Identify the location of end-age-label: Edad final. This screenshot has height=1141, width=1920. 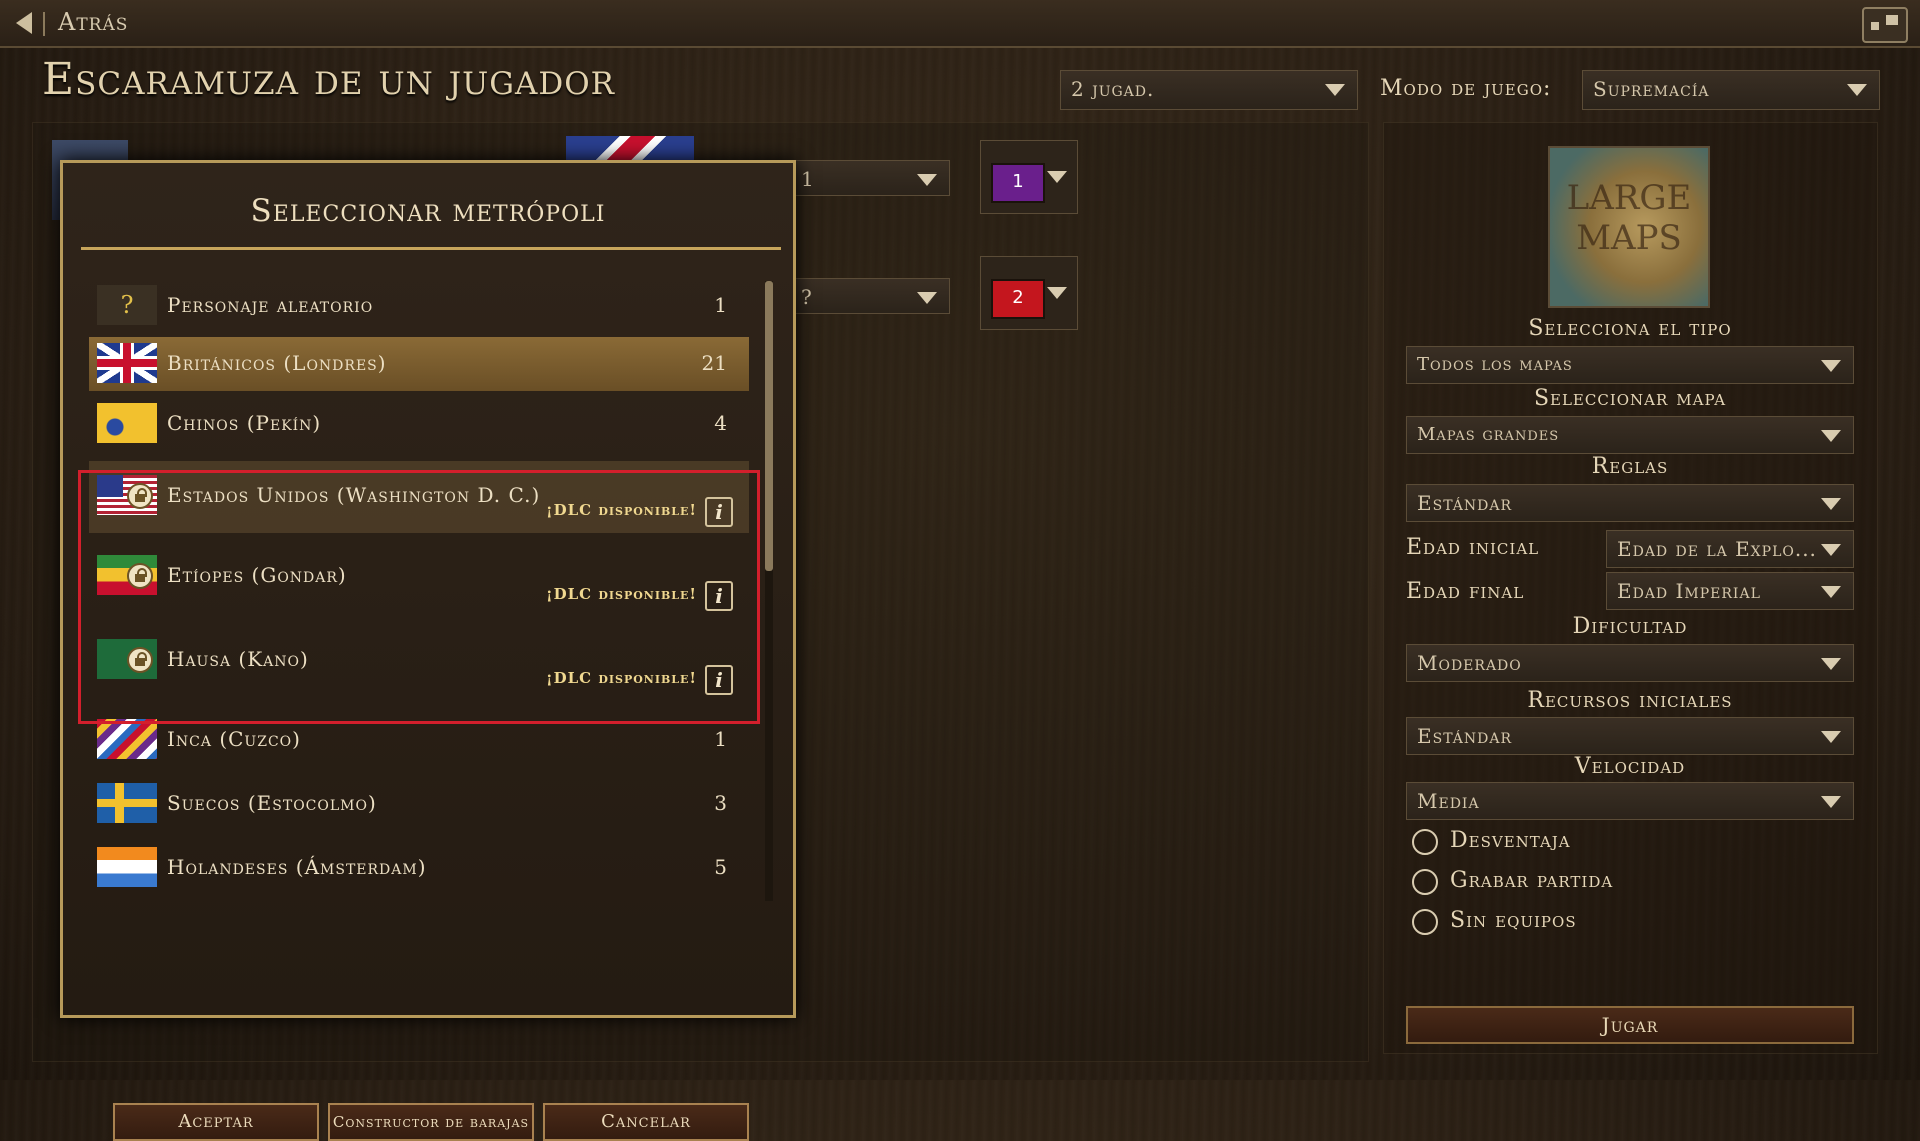
(1465, 591).